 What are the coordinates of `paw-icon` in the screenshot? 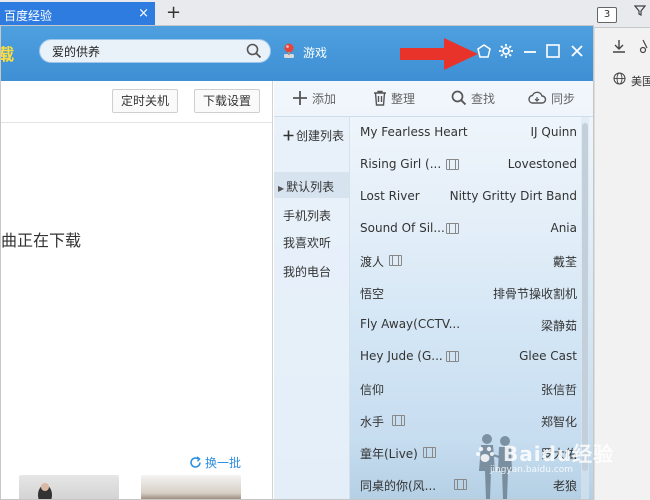 It's located at (485, 454).